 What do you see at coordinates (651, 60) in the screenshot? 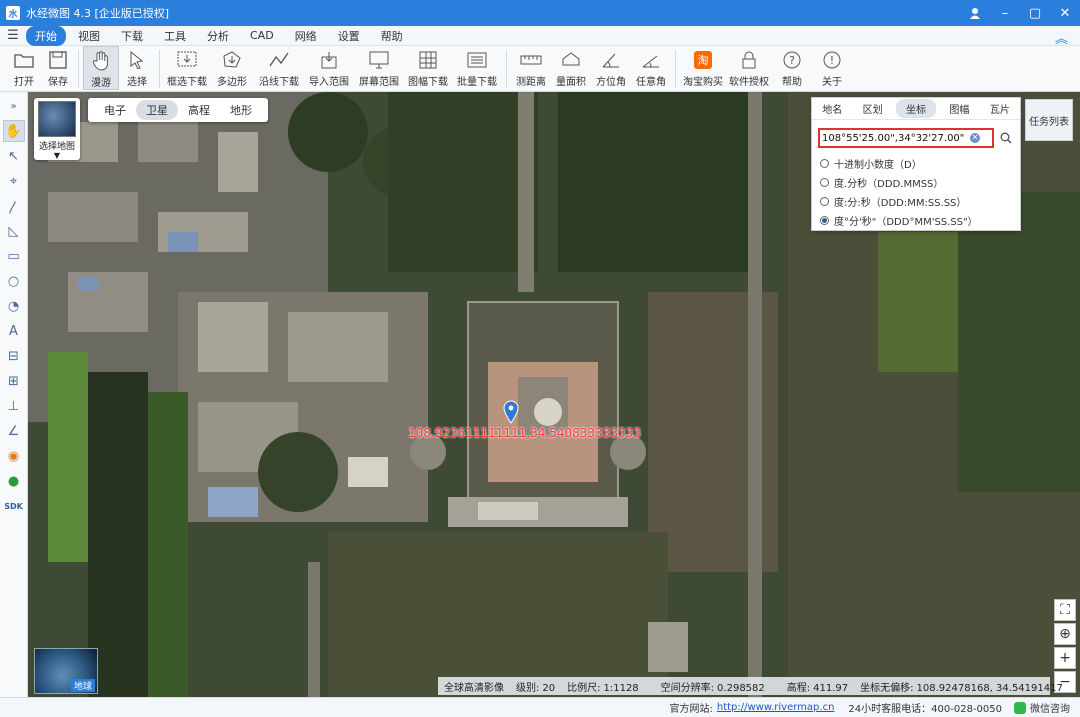
I see `angle-icon` at bounding box center [651, 60].